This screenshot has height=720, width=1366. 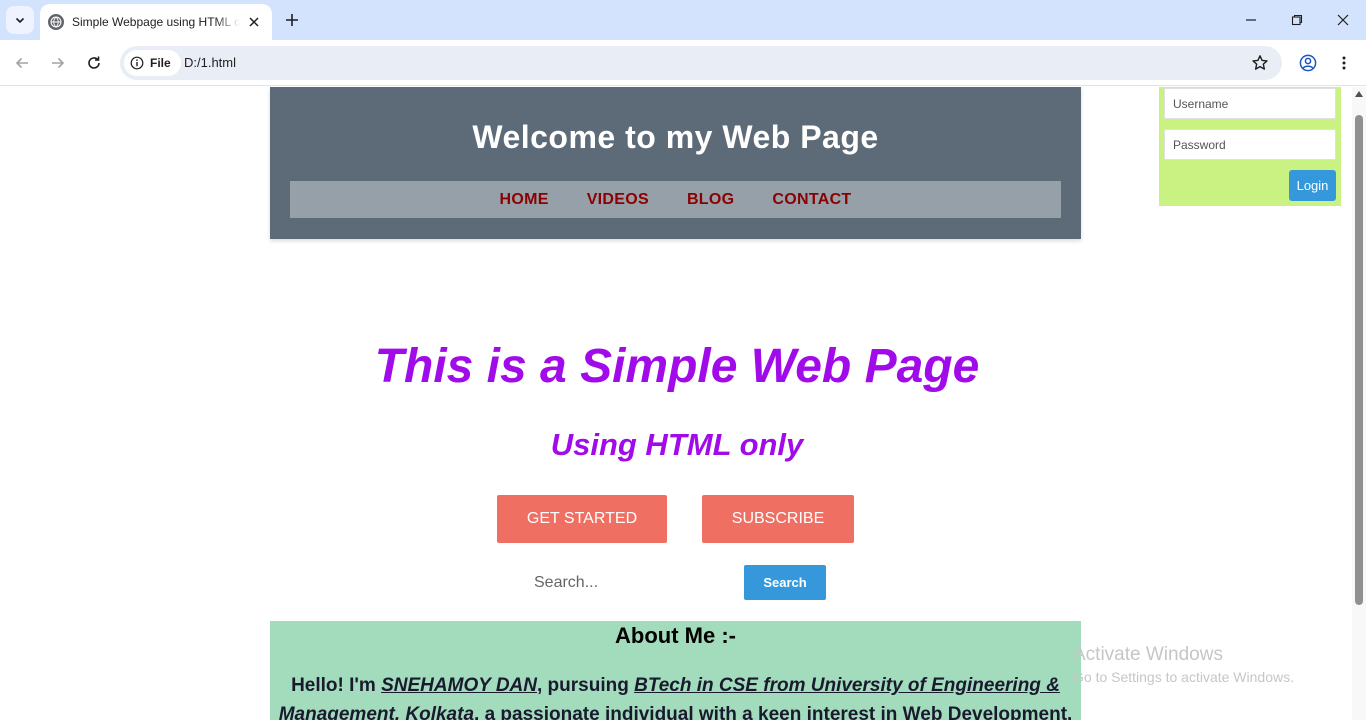 I want to click on menu-button, so click(x=1344, y=63).